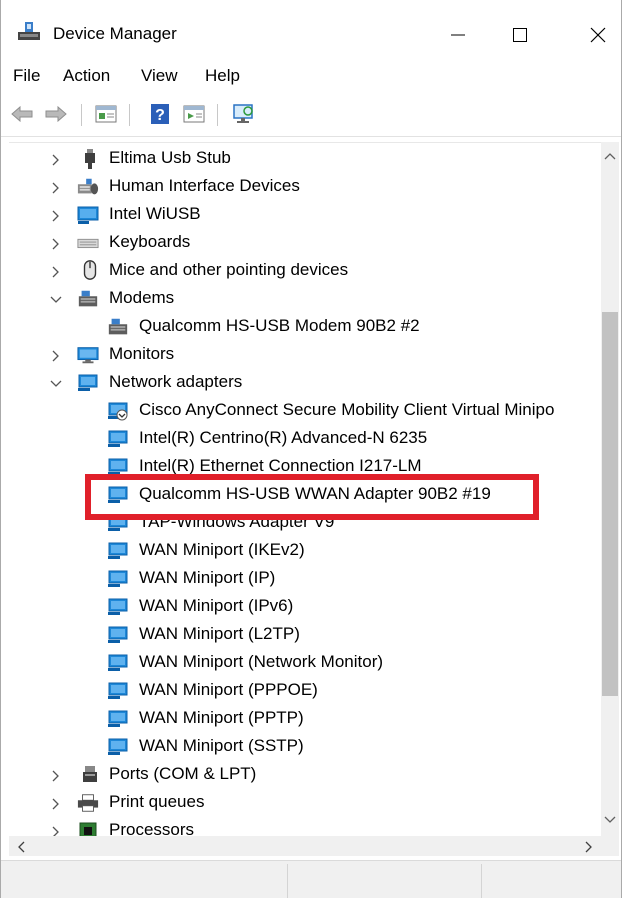 Image resolution: width=622 pixels, height=898 pixels. What do you see at coordinates (216, 605) in the screenshot?
I see `tree-node-label: WAN Miniport (IPv6)` at bounding box center [216, 605].